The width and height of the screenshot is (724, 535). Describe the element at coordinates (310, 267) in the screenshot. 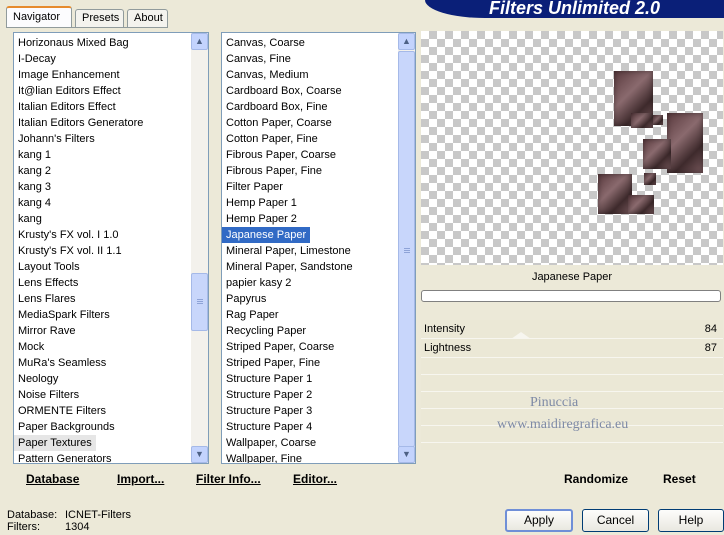

I see `list-item: Mineral Paper, Sandstone` at that location.